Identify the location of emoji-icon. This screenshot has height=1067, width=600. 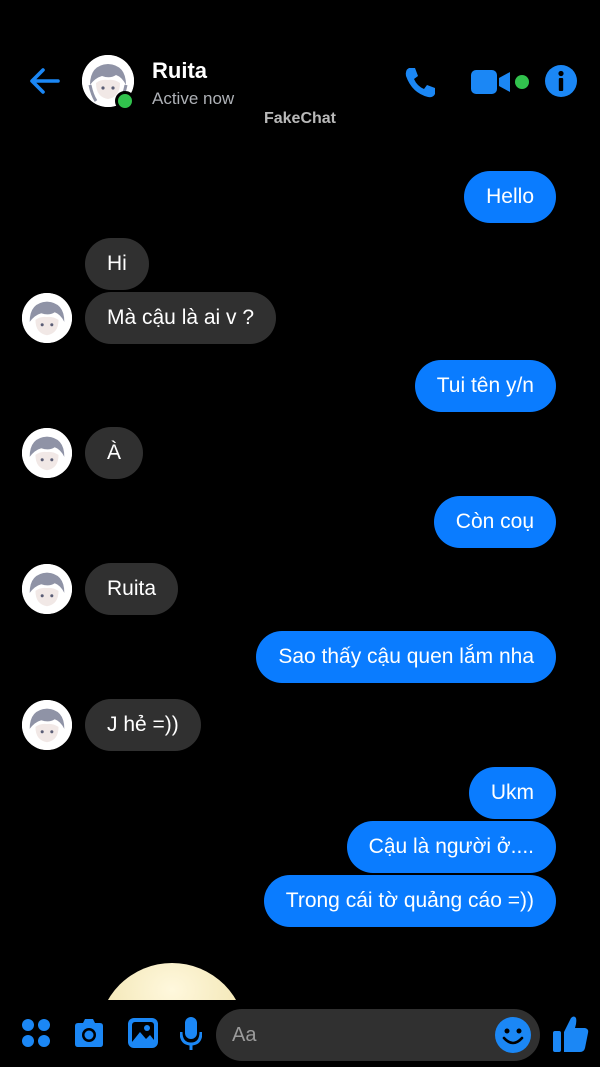
(513, 1035).